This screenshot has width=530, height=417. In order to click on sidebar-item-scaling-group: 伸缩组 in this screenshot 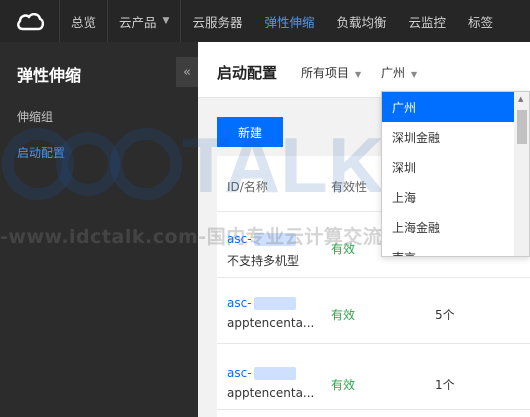, I will do `click(35, 116)`.